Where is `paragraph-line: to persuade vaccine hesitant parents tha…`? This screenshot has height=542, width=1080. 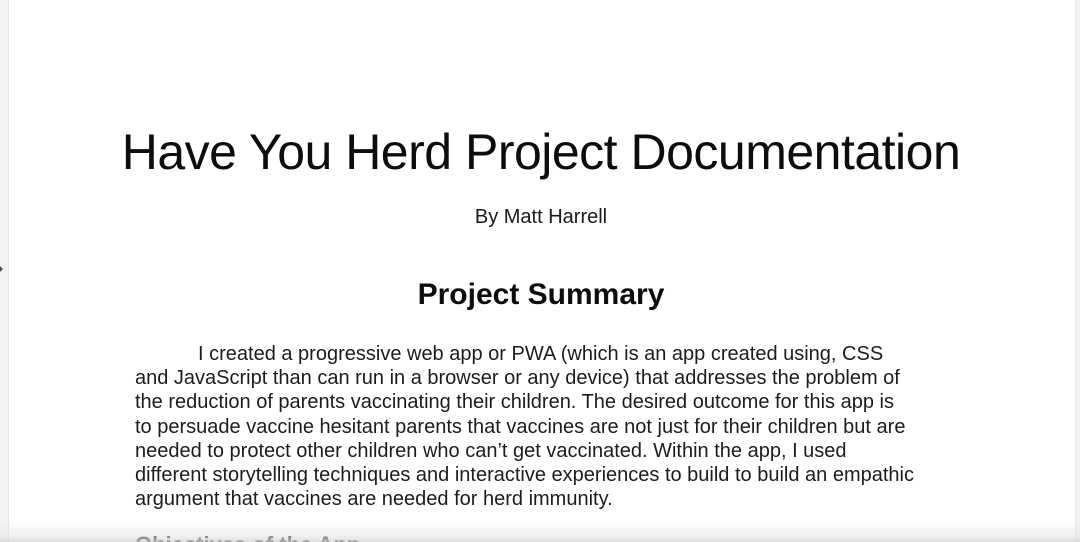 paragraph-line: to persuade vaccine hesitant parents tha… is located at coordinates (520, 426).